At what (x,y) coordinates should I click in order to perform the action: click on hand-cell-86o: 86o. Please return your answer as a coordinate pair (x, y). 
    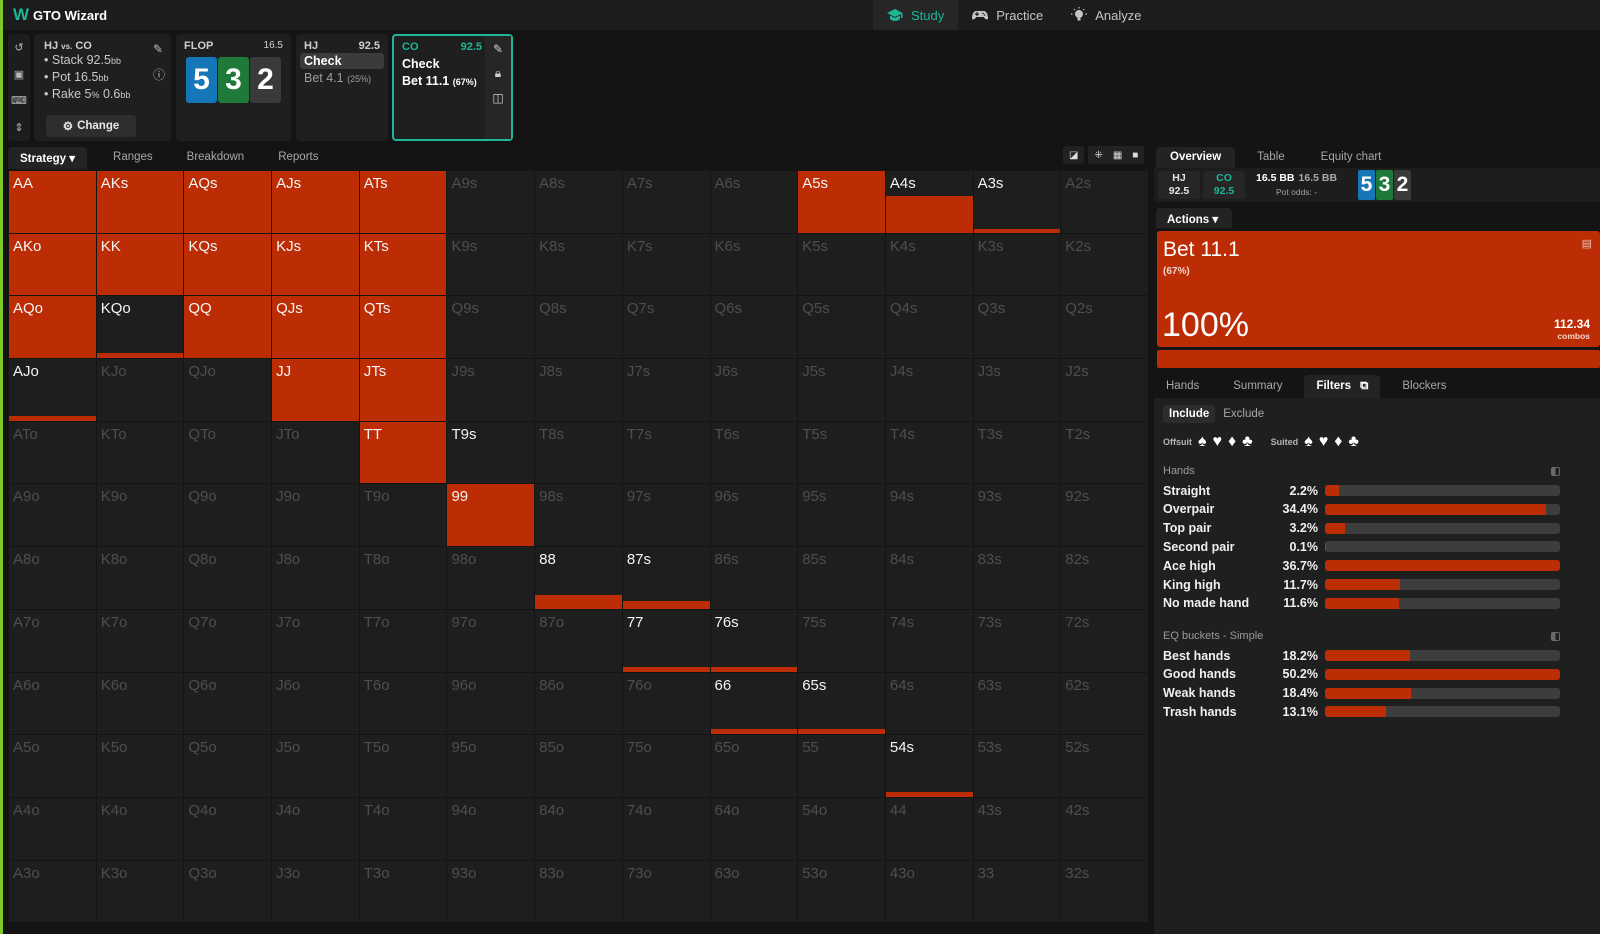
    Looking at the image, I should click on (579, 704).